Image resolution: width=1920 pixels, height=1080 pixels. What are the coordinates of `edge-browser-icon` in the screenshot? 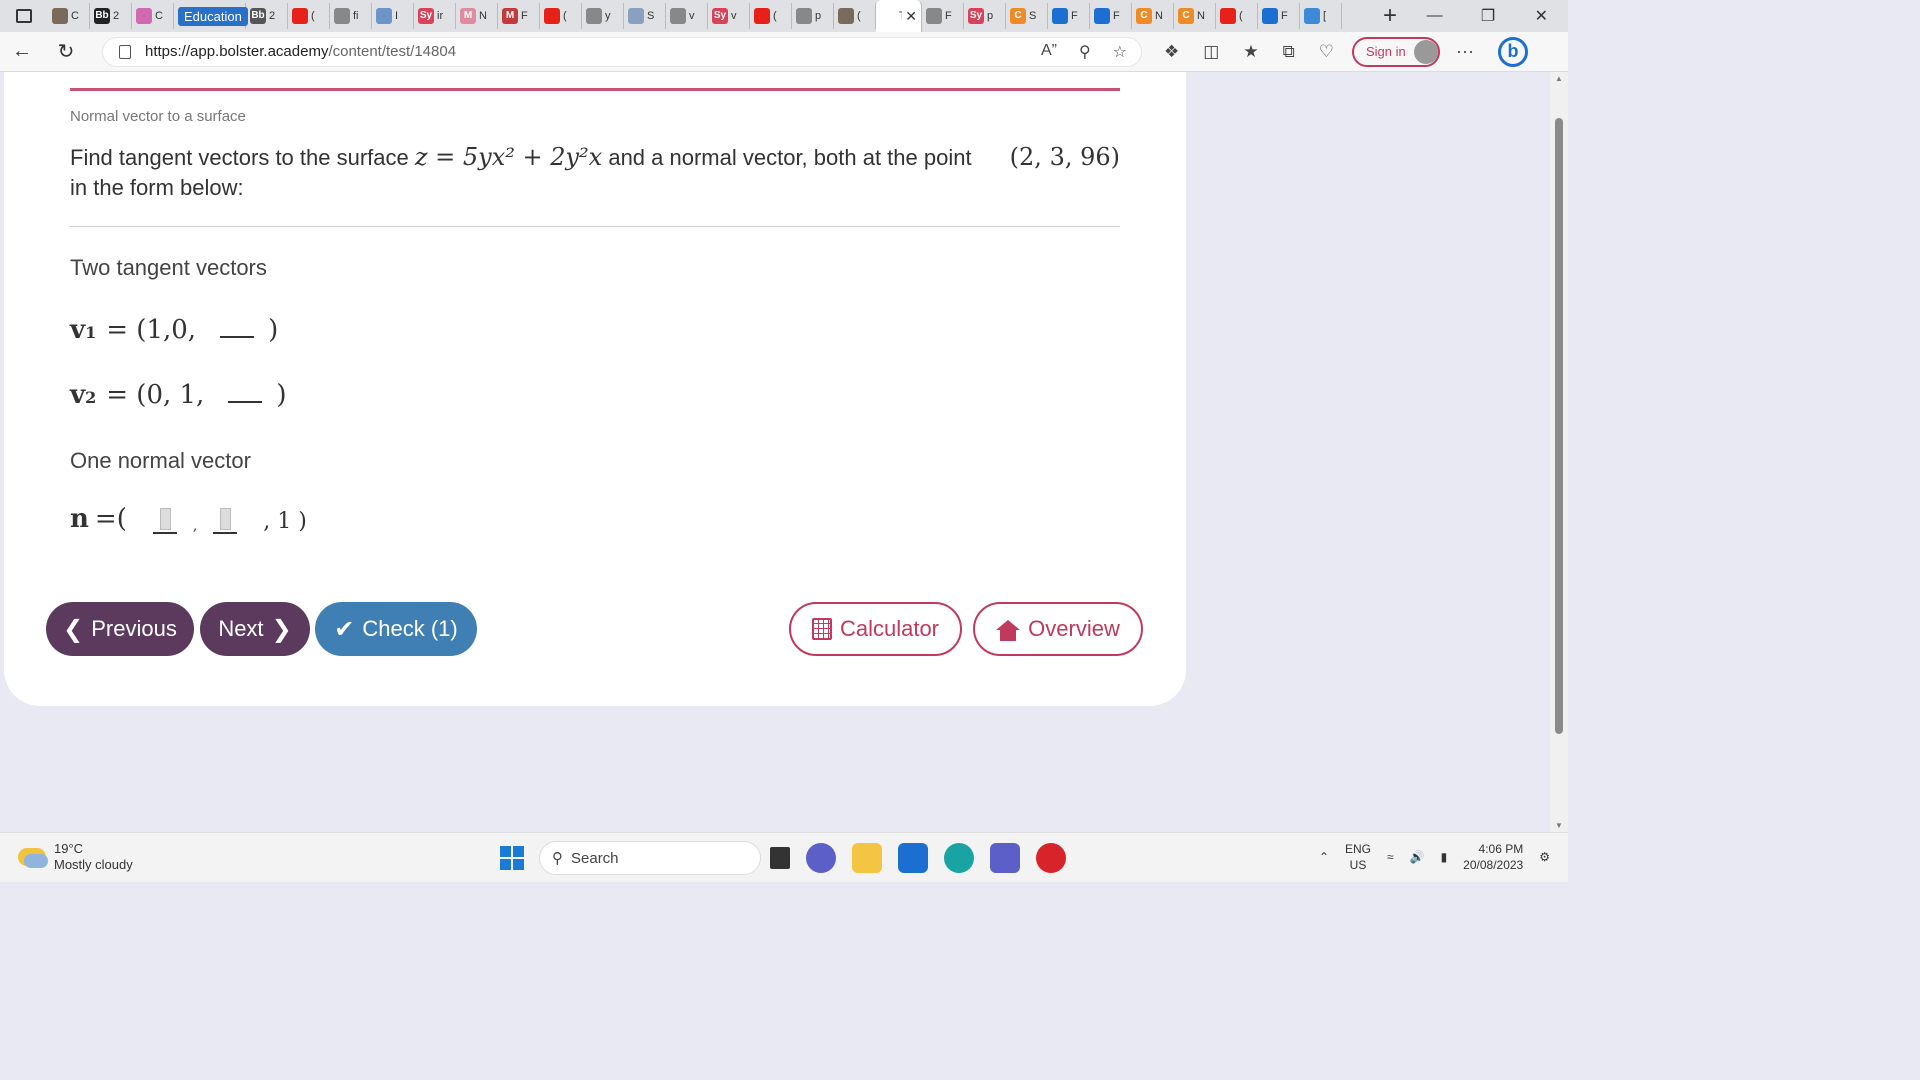 It's located at (959, 858).